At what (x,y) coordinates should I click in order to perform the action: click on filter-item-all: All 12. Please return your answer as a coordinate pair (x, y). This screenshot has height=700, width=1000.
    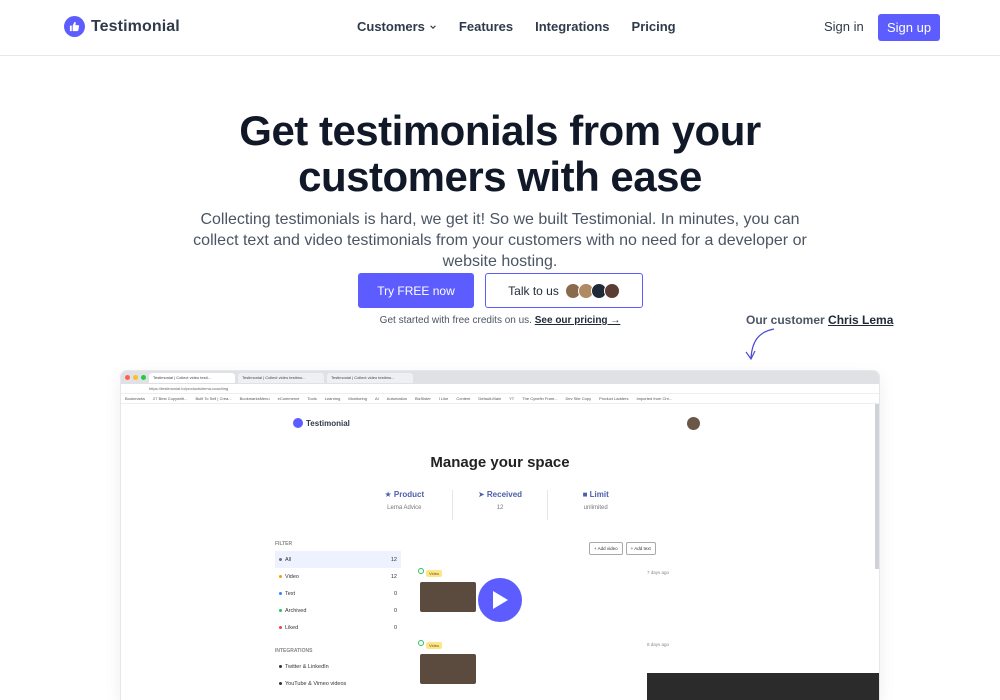
    Looking at the image, I should click on (338, 559).